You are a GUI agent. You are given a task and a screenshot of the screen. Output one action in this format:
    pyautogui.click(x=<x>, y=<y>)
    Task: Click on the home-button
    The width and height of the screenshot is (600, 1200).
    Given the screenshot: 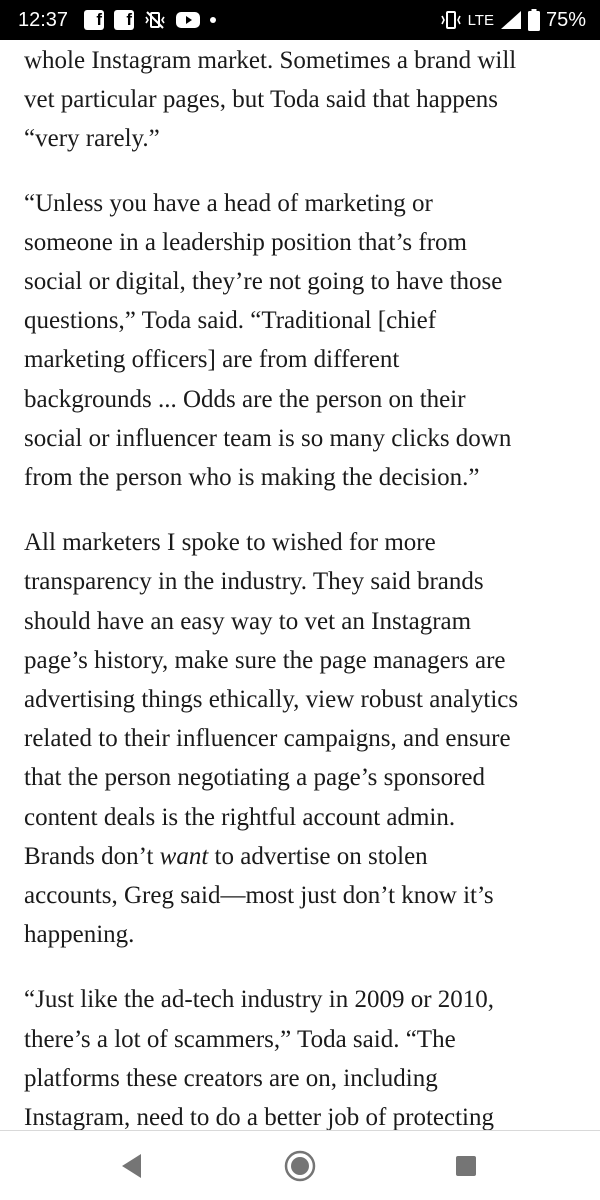 What is the action you would take?
    pyautogui.click(x=300, y=1166)
    